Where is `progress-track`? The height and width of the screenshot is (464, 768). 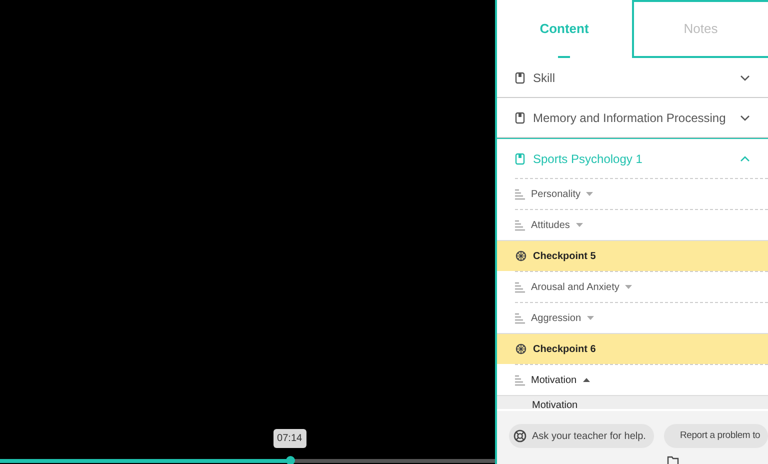
progress-track is located at coordinates (247, 461).